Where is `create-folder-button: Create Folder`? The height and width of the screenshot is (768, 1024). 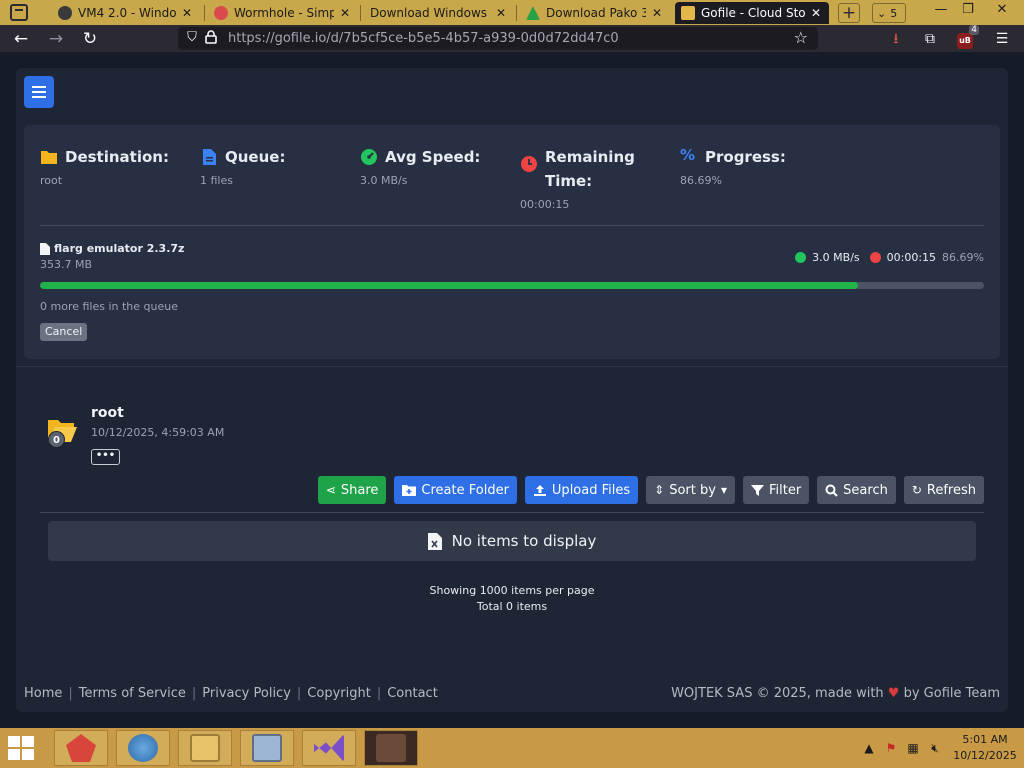 create-folder-button: Create Folder is located at coordinates (455, 490).